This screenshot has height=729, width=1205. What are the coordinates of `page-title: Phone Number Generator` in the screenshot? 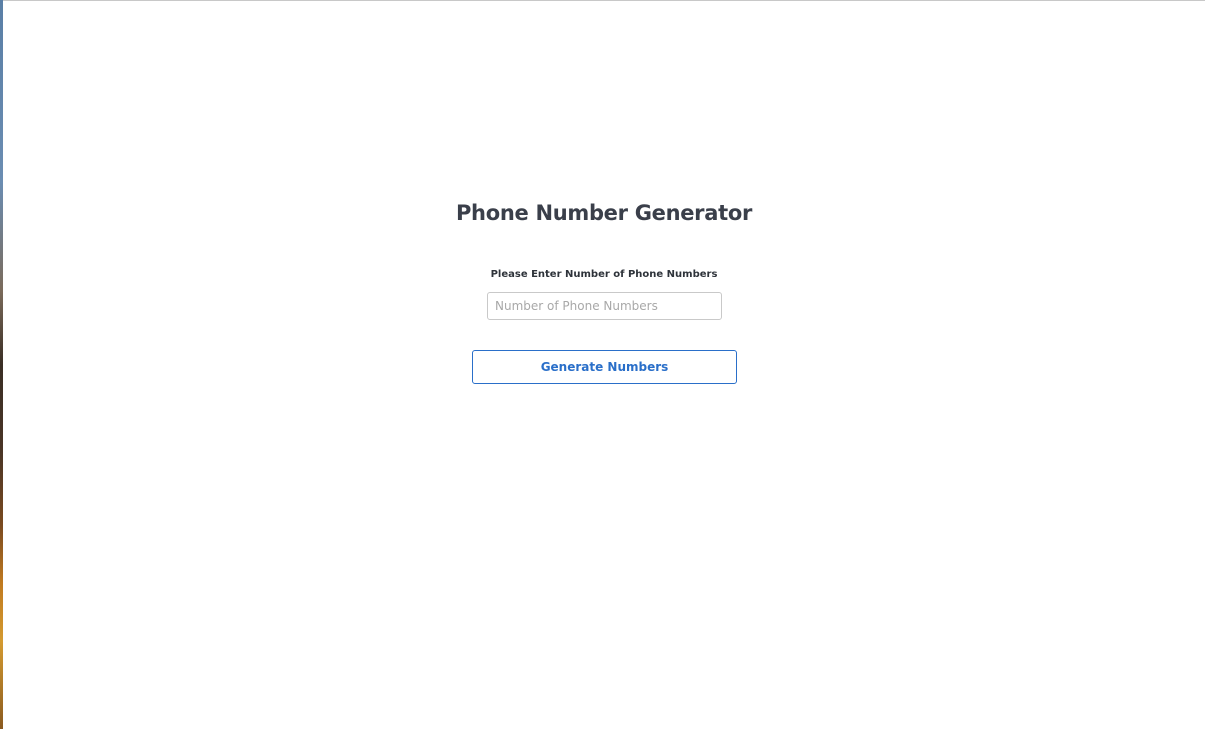 It's located at (604, 213).